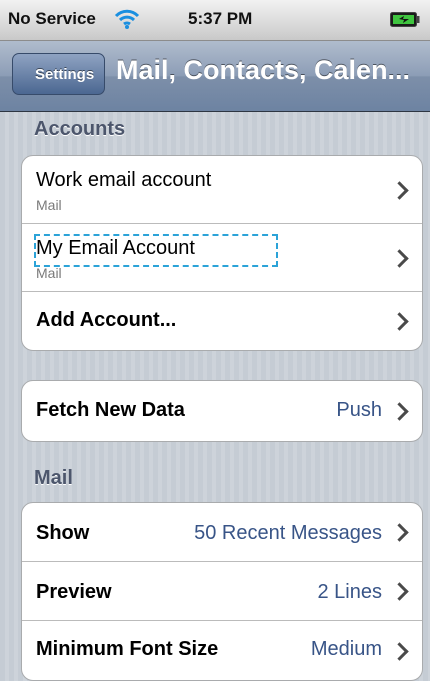 This screenshot has height=681, width=430. I want to click on fetch-new-data-row: Fetch New Data Push, so click(222, 411).